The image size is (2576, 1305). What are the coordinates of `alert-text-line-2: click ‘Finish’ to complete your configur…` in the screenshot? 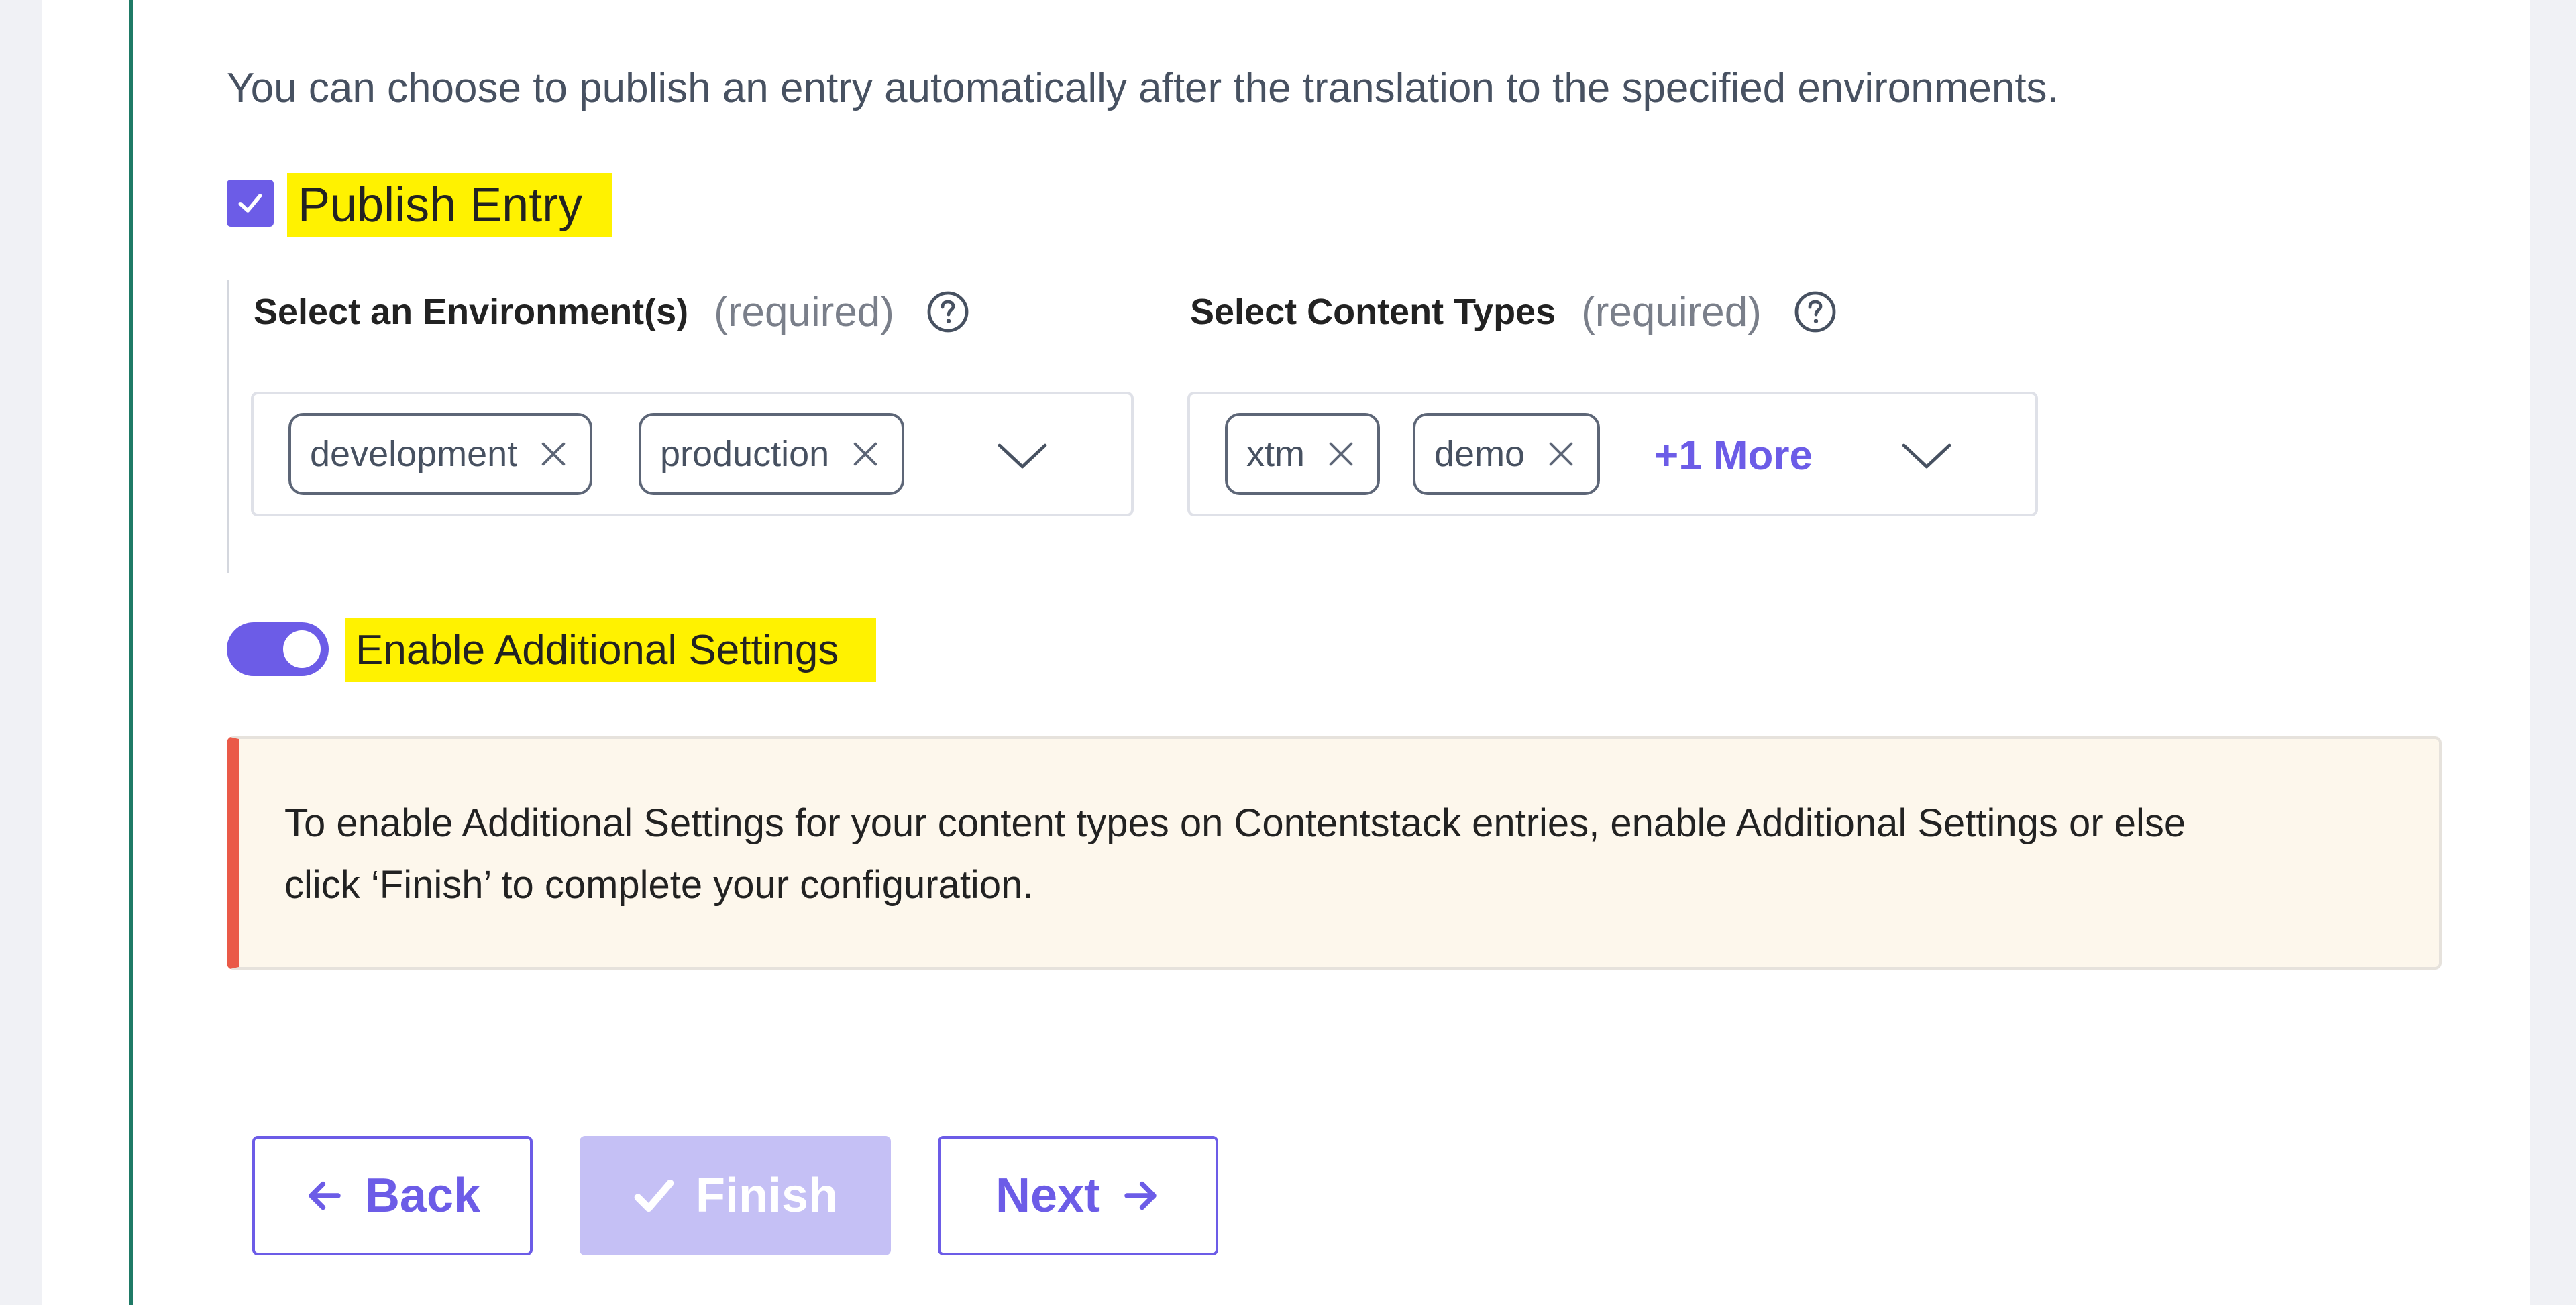 It's located at (659, 885).